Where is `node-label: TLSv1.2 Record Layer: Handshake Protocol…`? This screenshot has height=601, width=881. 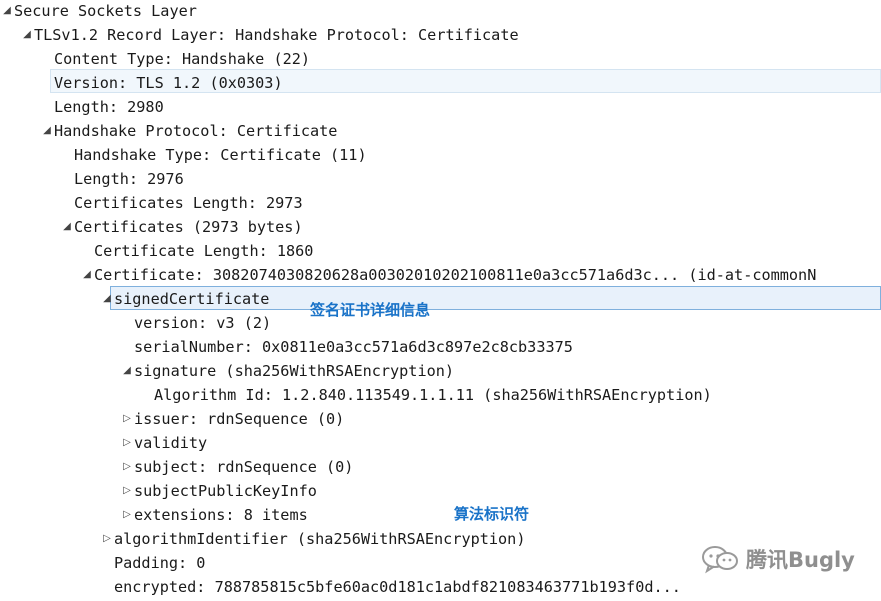 node-label: TLSv1.2 Record Layer: Handshake Protocol… is located at coordinates (276, 35).